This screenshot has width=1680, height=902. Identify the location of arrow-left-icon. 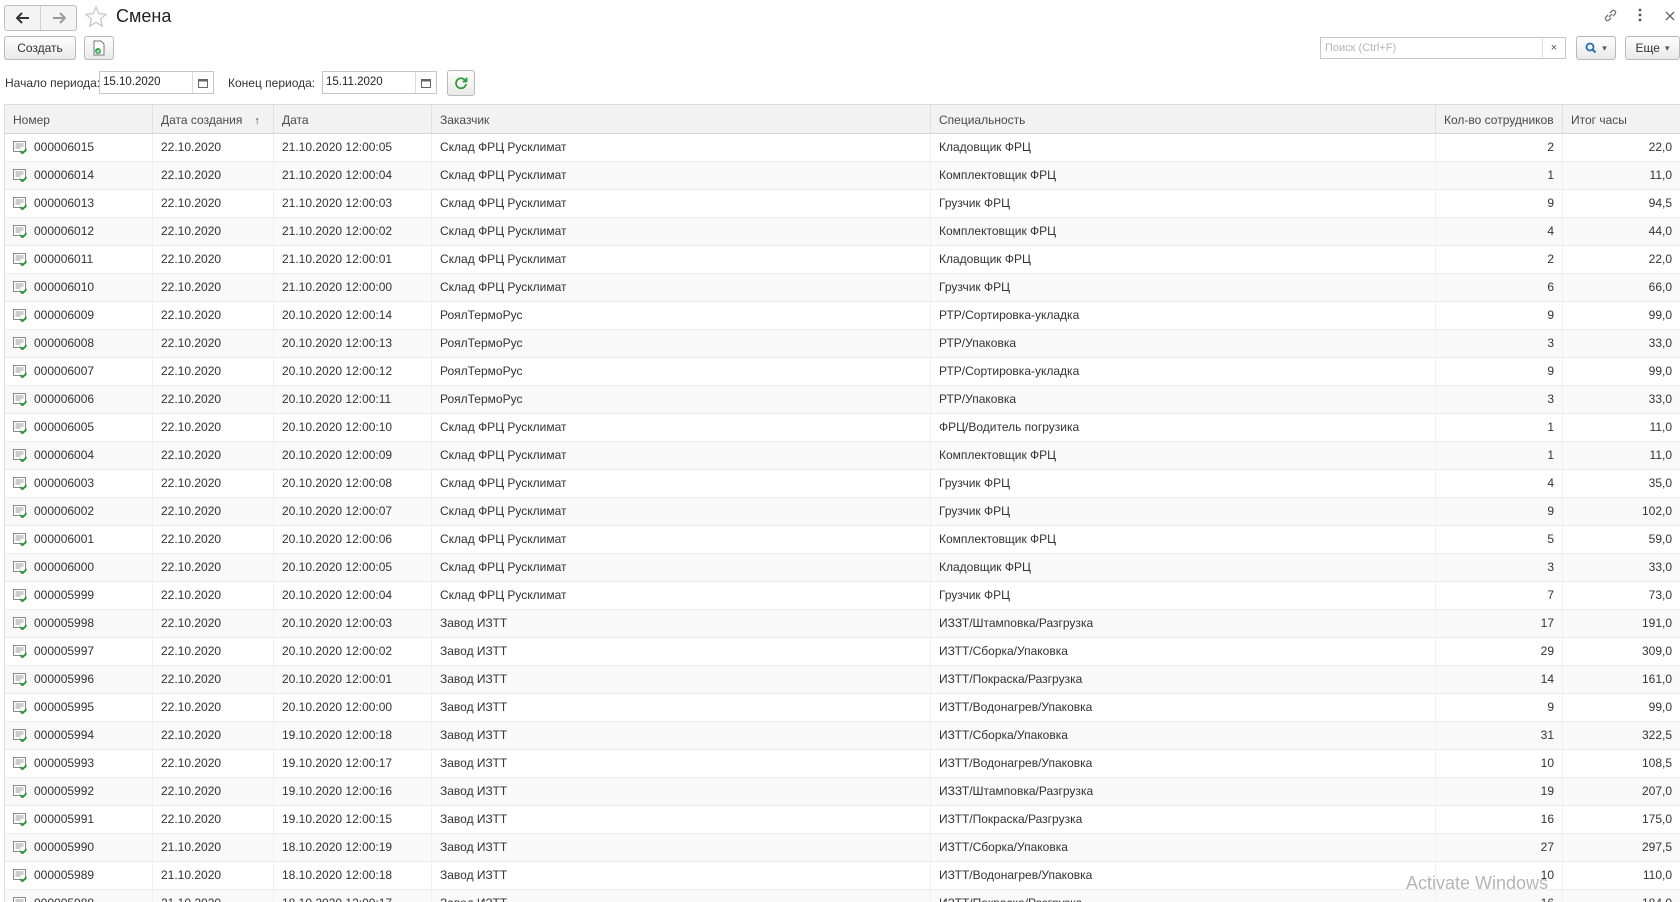
(23, 18).